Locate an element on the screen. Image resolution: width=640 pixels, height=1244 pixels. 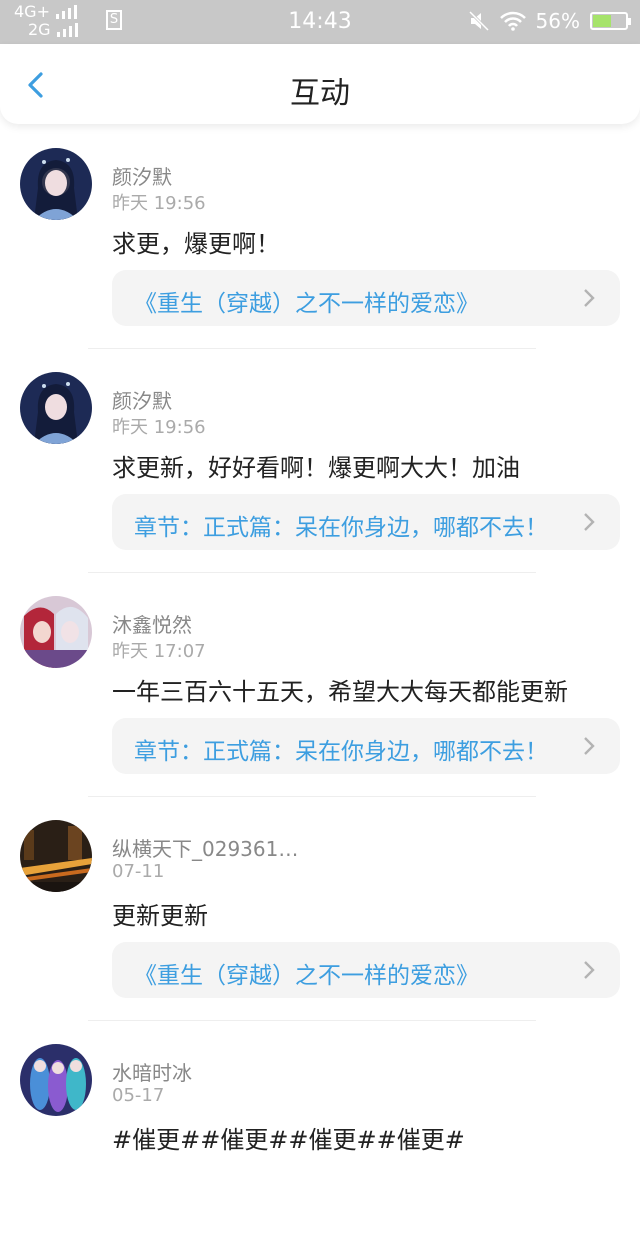
nav-header: 互动 is located at coordinates (320, 84).